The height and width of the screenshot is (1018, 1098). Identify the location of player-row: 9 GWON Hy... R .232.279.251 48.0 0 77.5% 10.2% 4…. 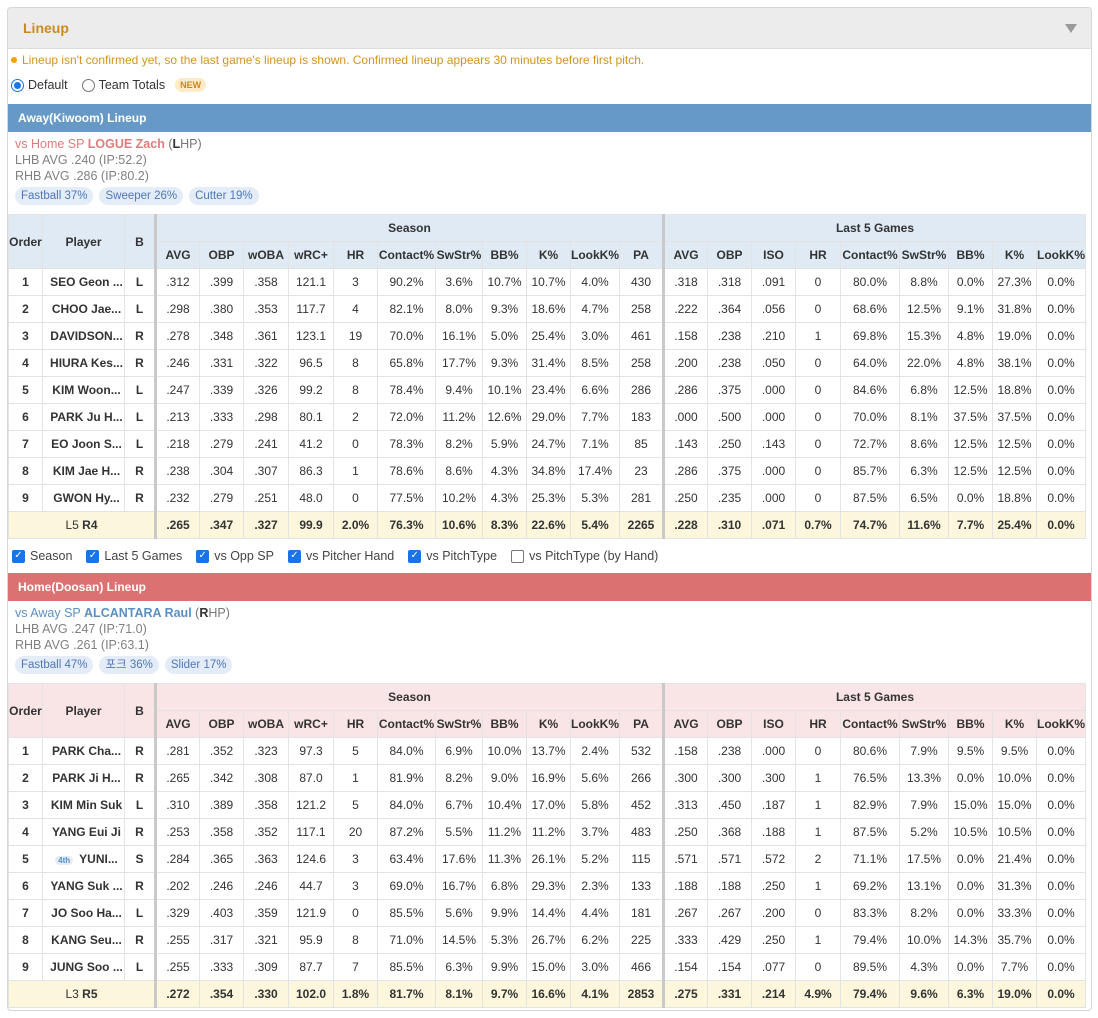
(547, 498).